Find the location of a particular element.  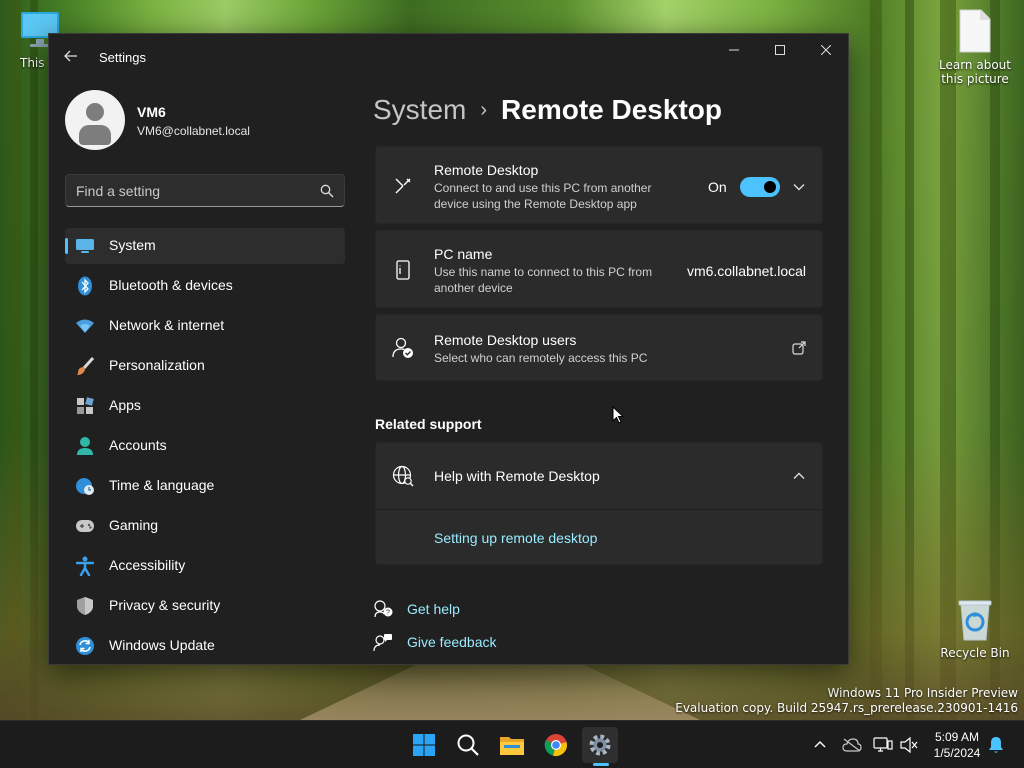

desktop-icon-learn-about-picture: Learn about this picture is located at coordinates (975, 47).